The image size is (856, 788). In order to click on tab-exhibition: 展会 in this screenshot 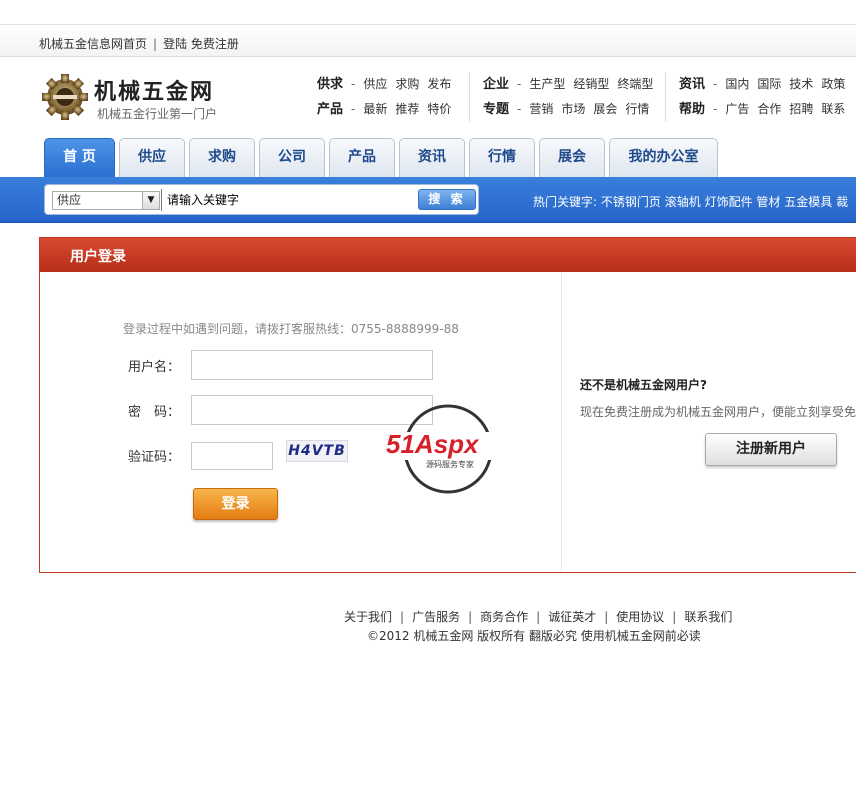, I will do `click(572, 157)`.